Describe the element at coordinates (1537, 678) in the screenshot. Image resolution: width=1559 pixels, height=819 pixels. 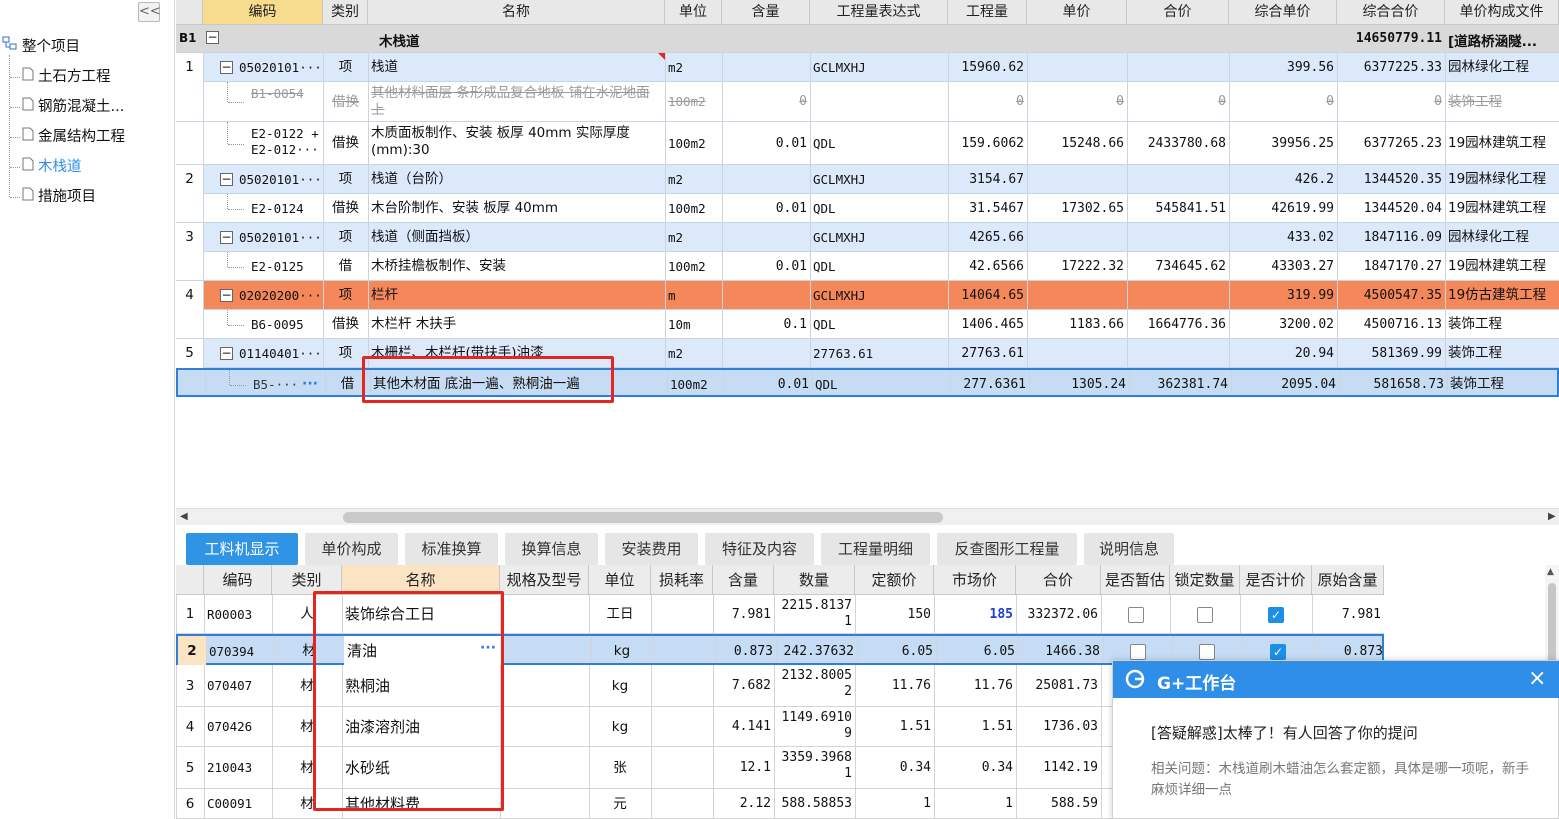
I see `close-icon: ×` at that location.